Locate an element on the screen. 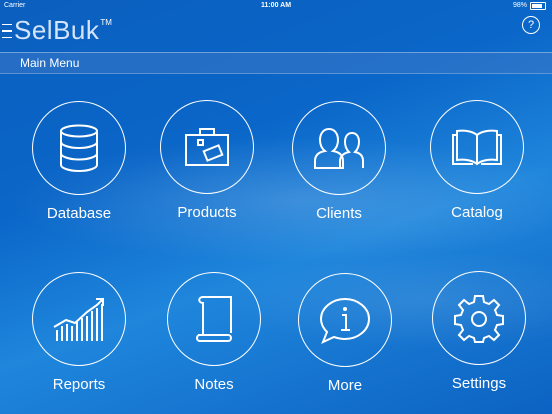 Image resolution: width=552 pixels, height=414 pixels. section-title: Main Menu is located at coordinates (50, 63).